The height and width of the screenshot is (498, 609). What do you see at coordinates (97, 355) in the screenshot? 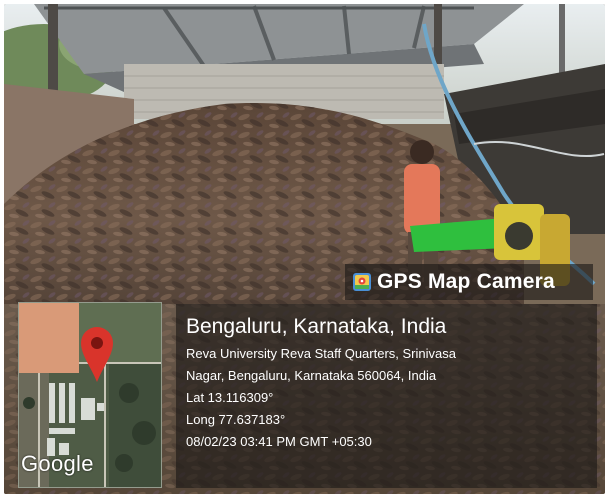
I see `map-pin-icon` at bounding box center [97, 355].